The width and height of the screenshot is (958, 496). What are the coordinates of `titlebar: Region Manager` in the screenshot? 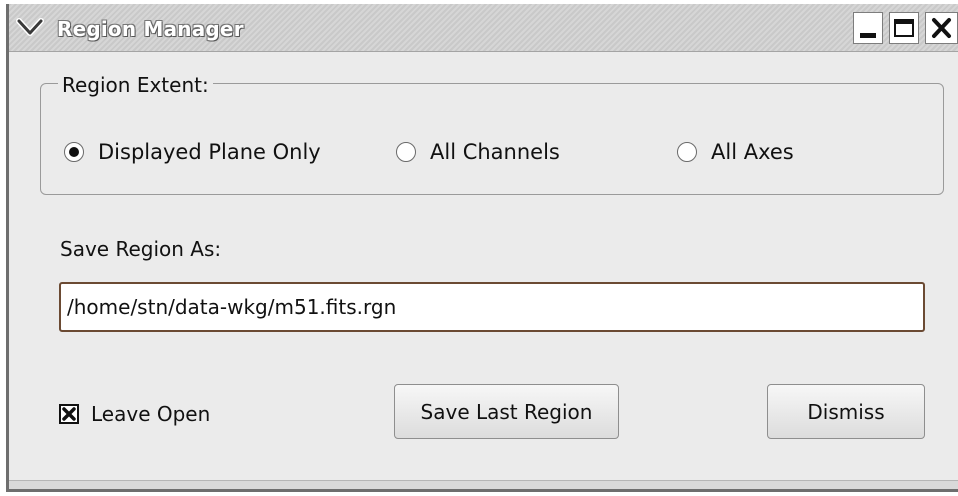 It's located at (483, 28).